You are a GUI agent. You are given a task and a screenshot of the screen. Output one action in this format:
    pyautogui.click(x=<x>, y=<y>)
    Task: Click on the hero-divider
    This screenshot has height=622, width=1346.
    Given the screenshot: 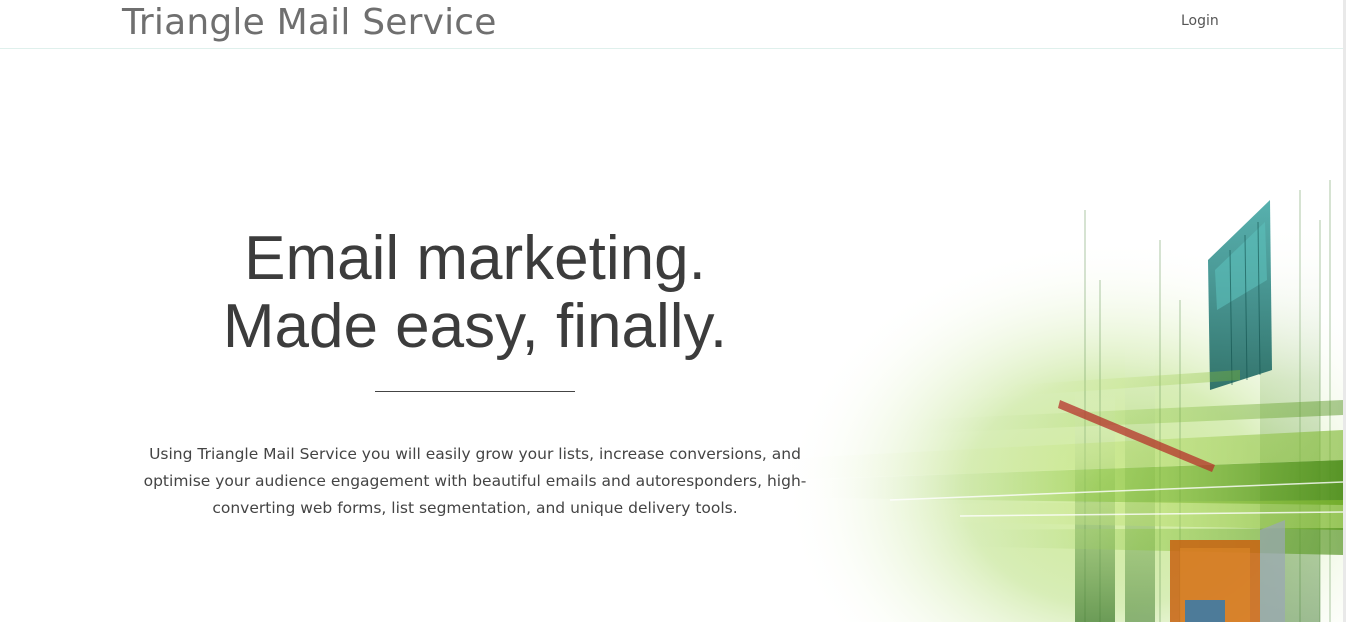 What is the action you would take?
    pyautogui.click(x=475, y=391)
    